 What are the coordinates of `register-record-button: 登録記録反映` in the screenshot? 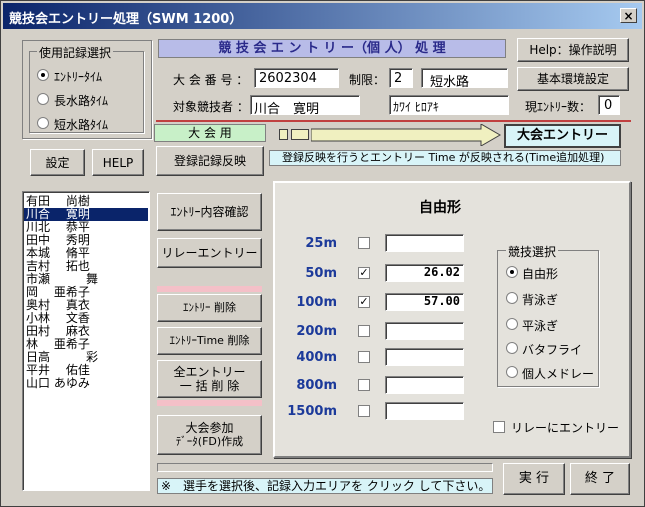 It's located at (210, 161).